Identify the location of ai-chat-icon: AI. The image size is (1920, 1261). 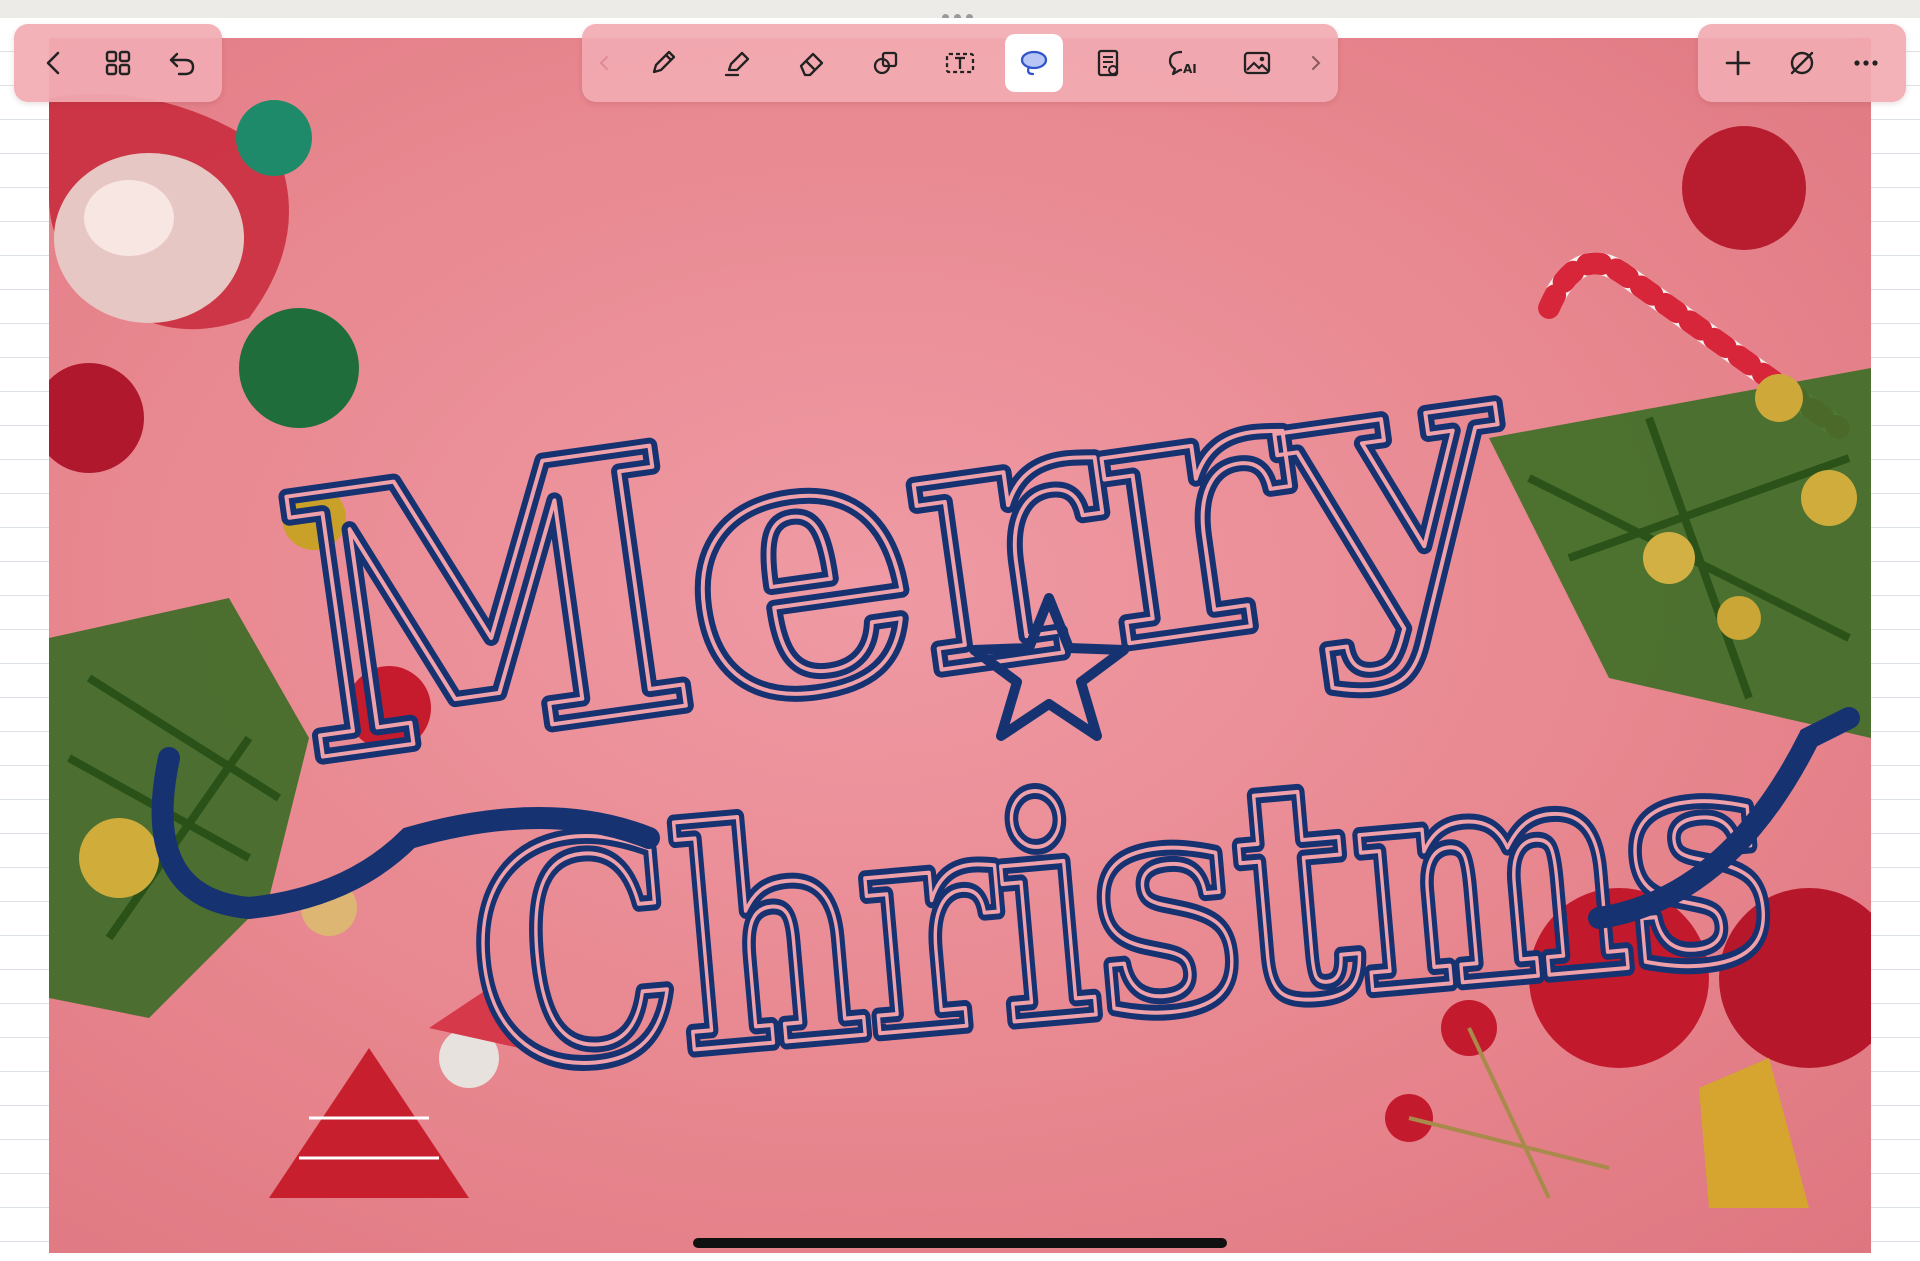
(1182, 63).